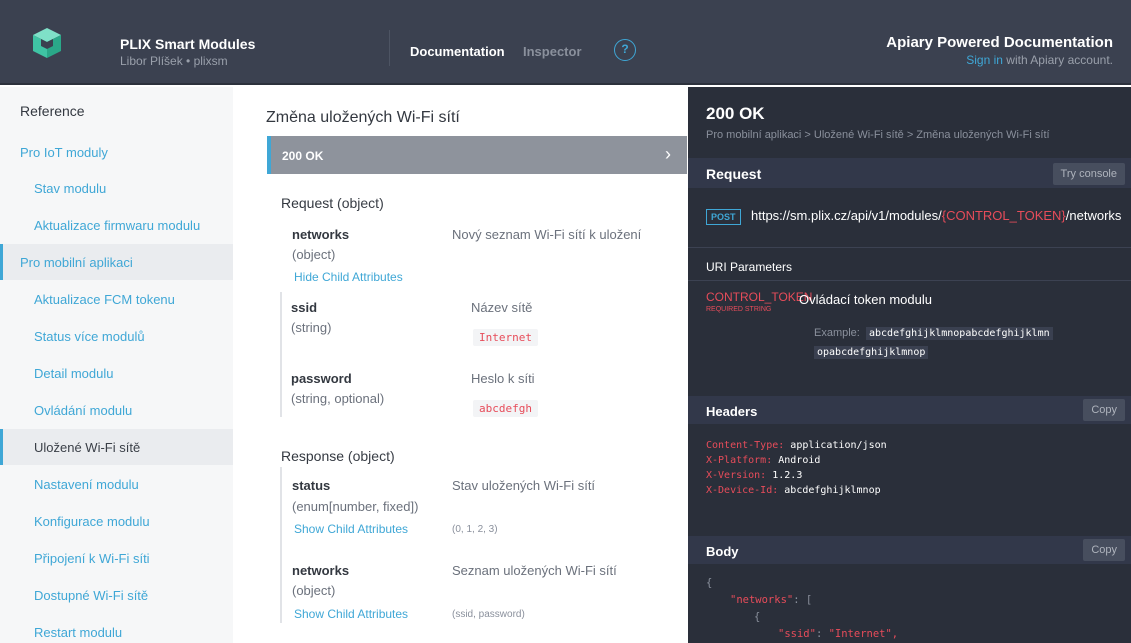  I want to click on sidebar-item-label: Aktualizace FCM tokenu, so click(104, 299).